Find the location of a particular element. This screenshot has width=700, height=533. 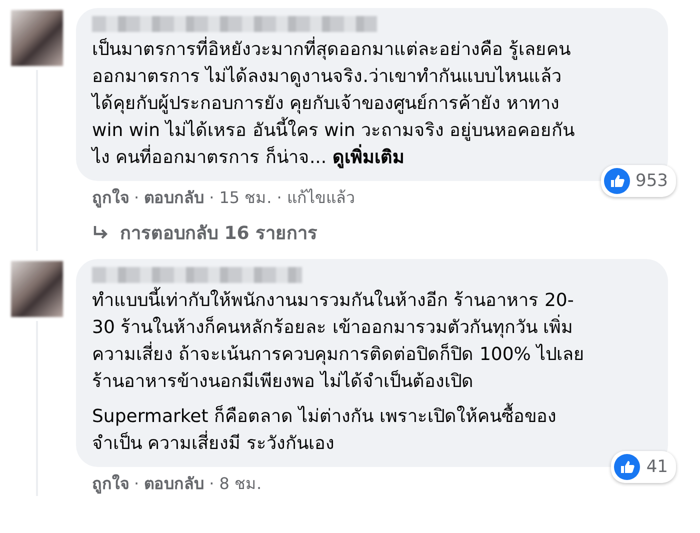

replies-link: การตอบกลับ 16 รายการ is located at coordinates (380, 232).